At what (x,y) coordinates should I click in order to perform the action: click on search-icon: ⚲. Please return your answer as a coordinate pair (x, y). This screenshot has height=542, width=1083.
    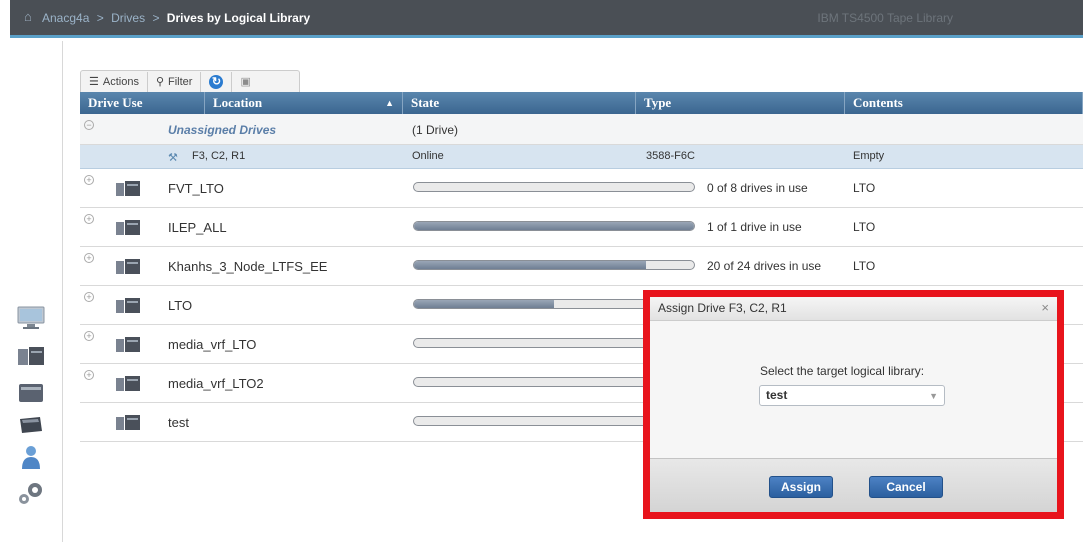
    Looking at the image, I should click on (160, 82).